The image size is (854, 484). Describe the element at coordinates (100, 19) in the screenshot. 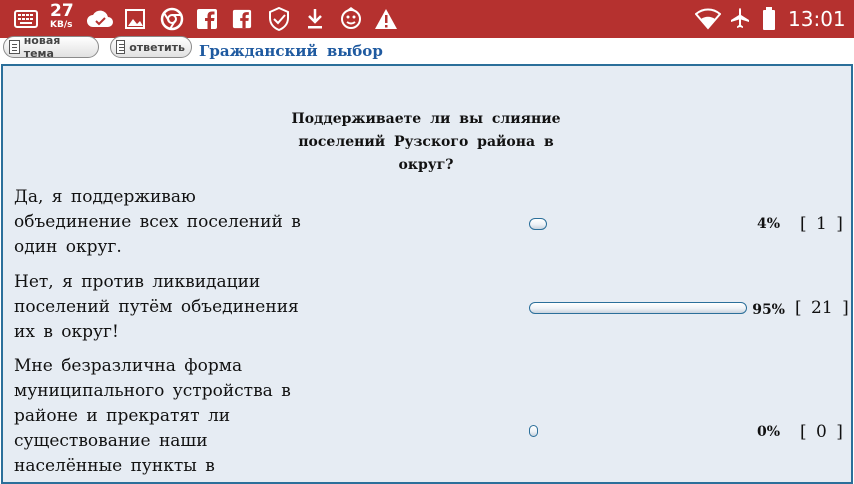

I see `cloud-check-icon` at that location.